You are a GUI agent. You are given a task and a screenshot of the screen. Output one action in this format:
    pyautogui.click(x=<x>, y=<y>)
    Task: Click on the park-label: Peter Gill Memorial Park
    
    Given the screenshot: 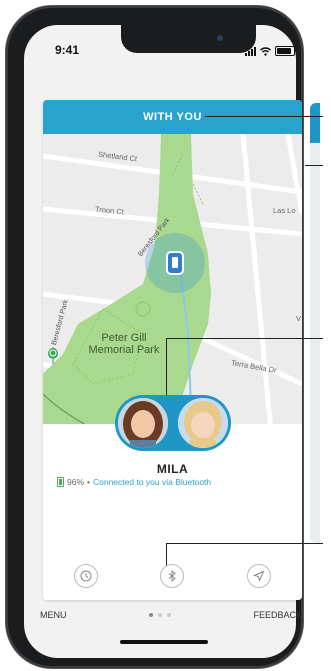 What is the action you would take?
    pyautogui.click(x=124, y=344)
    